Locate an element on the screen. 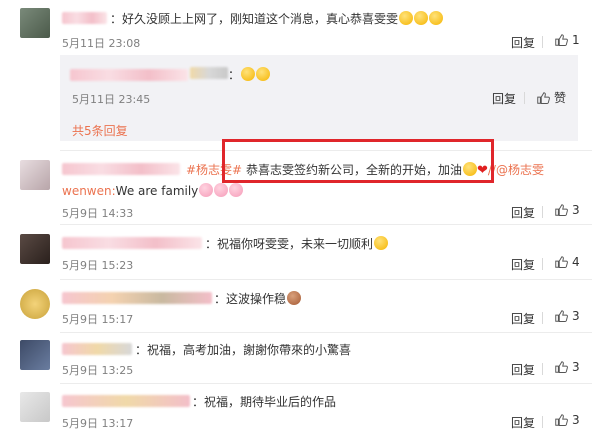  comment-time: 5月9日 13:25 is located at coordinates (98, 370).